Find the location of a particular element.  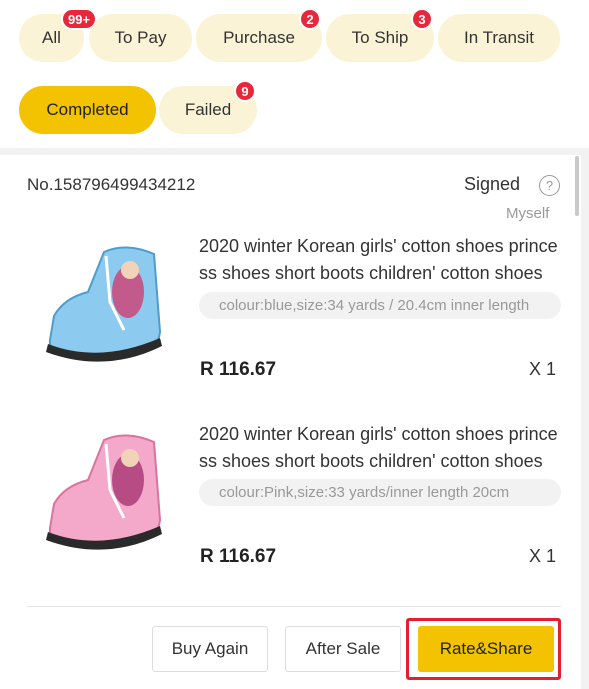

tab-badge: 9 is located at coordinates (245, 91).